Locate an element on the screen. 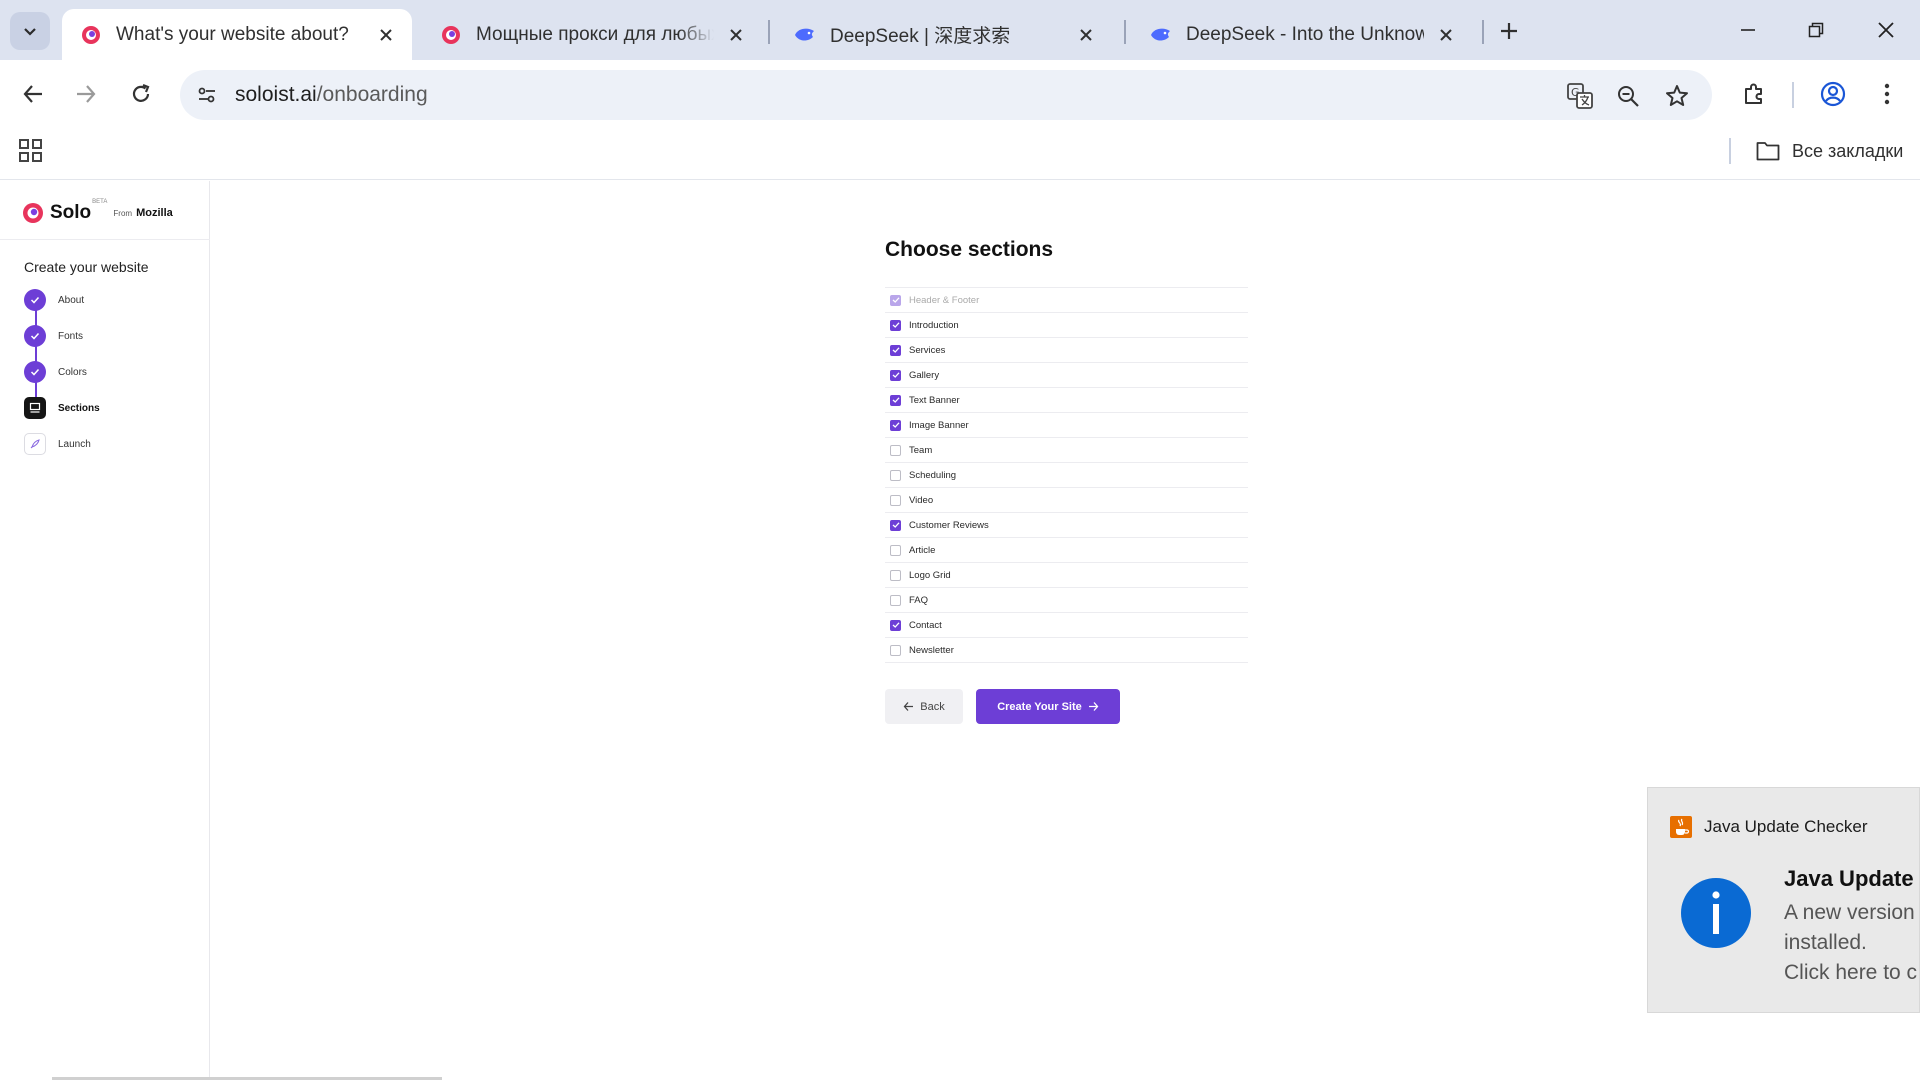  browser-menu-button is located at coordinates (1887, 94).